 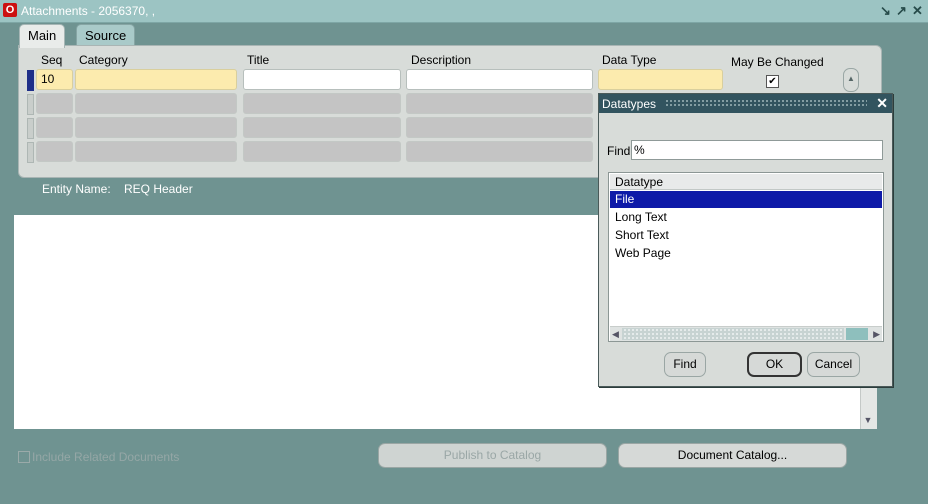 I want to click on may-be-changed-checkbox: ✔, so click(x=772, y=81).